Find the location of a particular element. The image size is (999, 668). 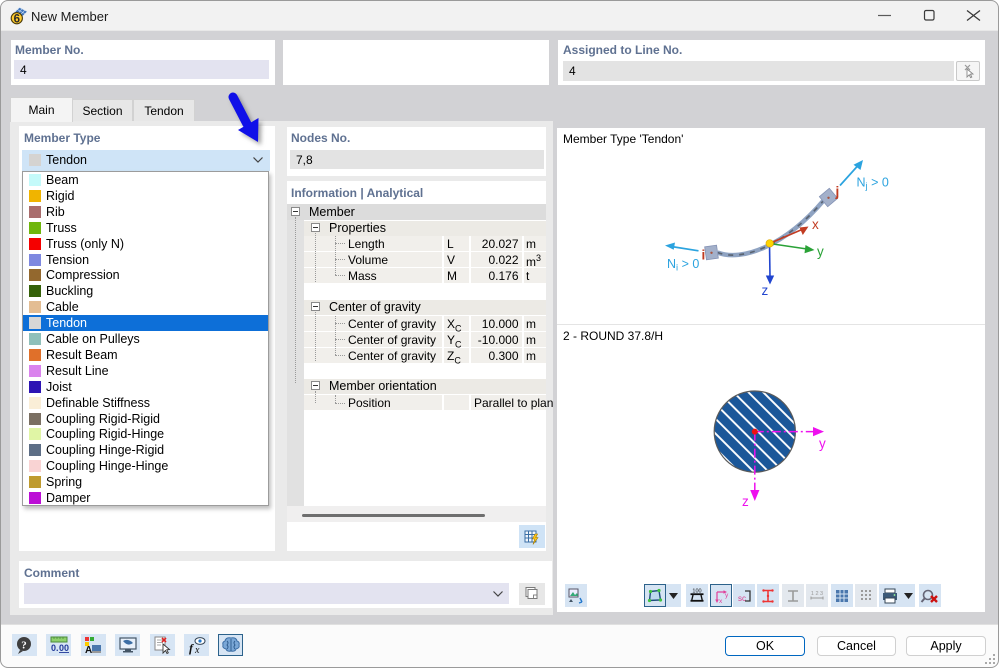

svg-text: j is located at coordinates (837, 191).